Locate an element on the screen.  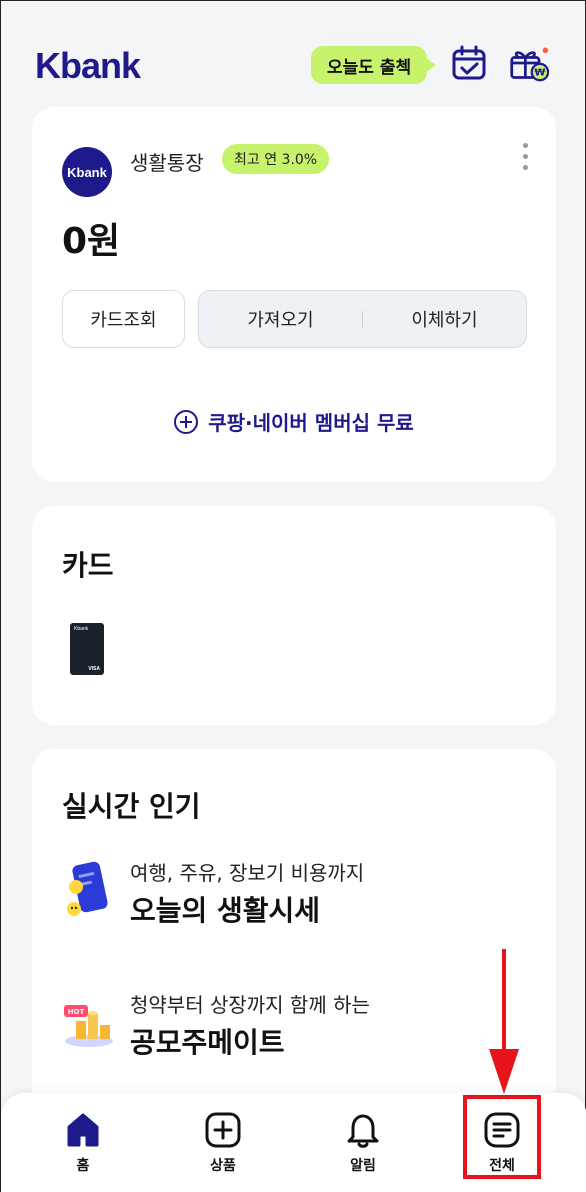
more-options-icon is located at coordinates (525, 159).